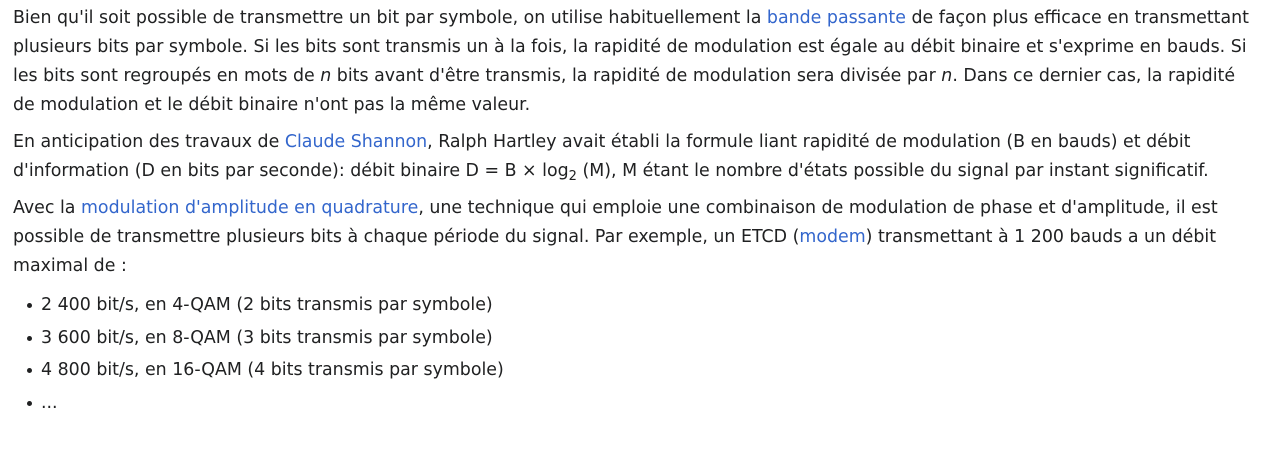 This screenshot has height=453, width=1264. I want to click on link-modulation-amplitude-quadrature: modulation d'amplitude en quadrature, so click(249, 208).